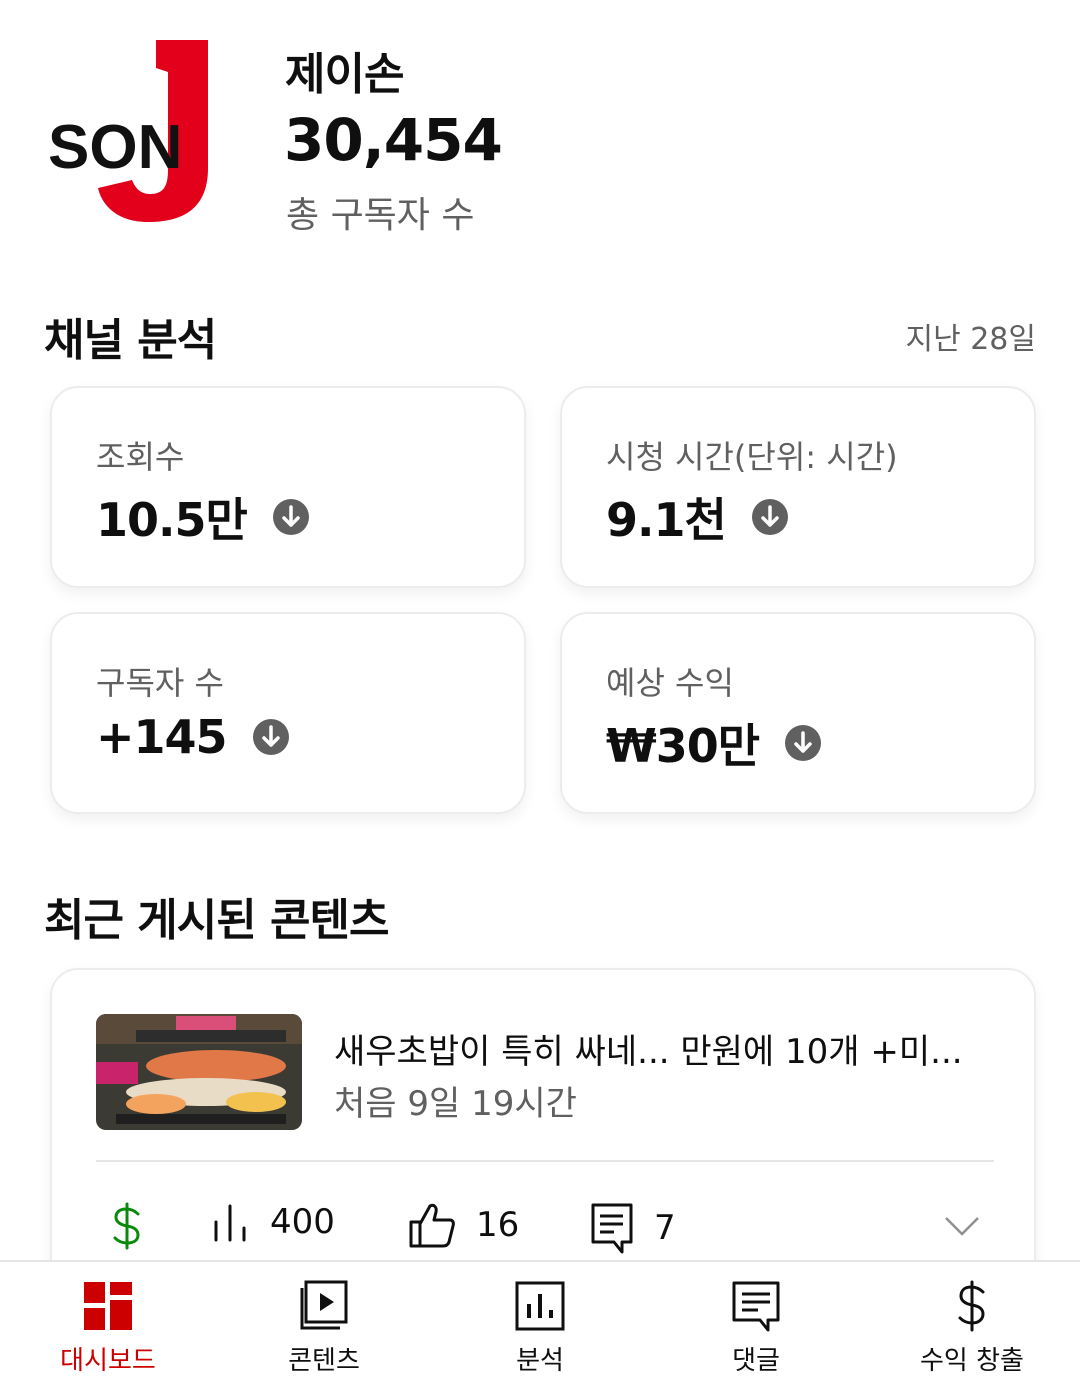 The image size is (1080, 1384). What do you see at coordinates (172, 520) in the screenshot?
I see `metric-value: 10.5만` at bounding box center [172, 520].